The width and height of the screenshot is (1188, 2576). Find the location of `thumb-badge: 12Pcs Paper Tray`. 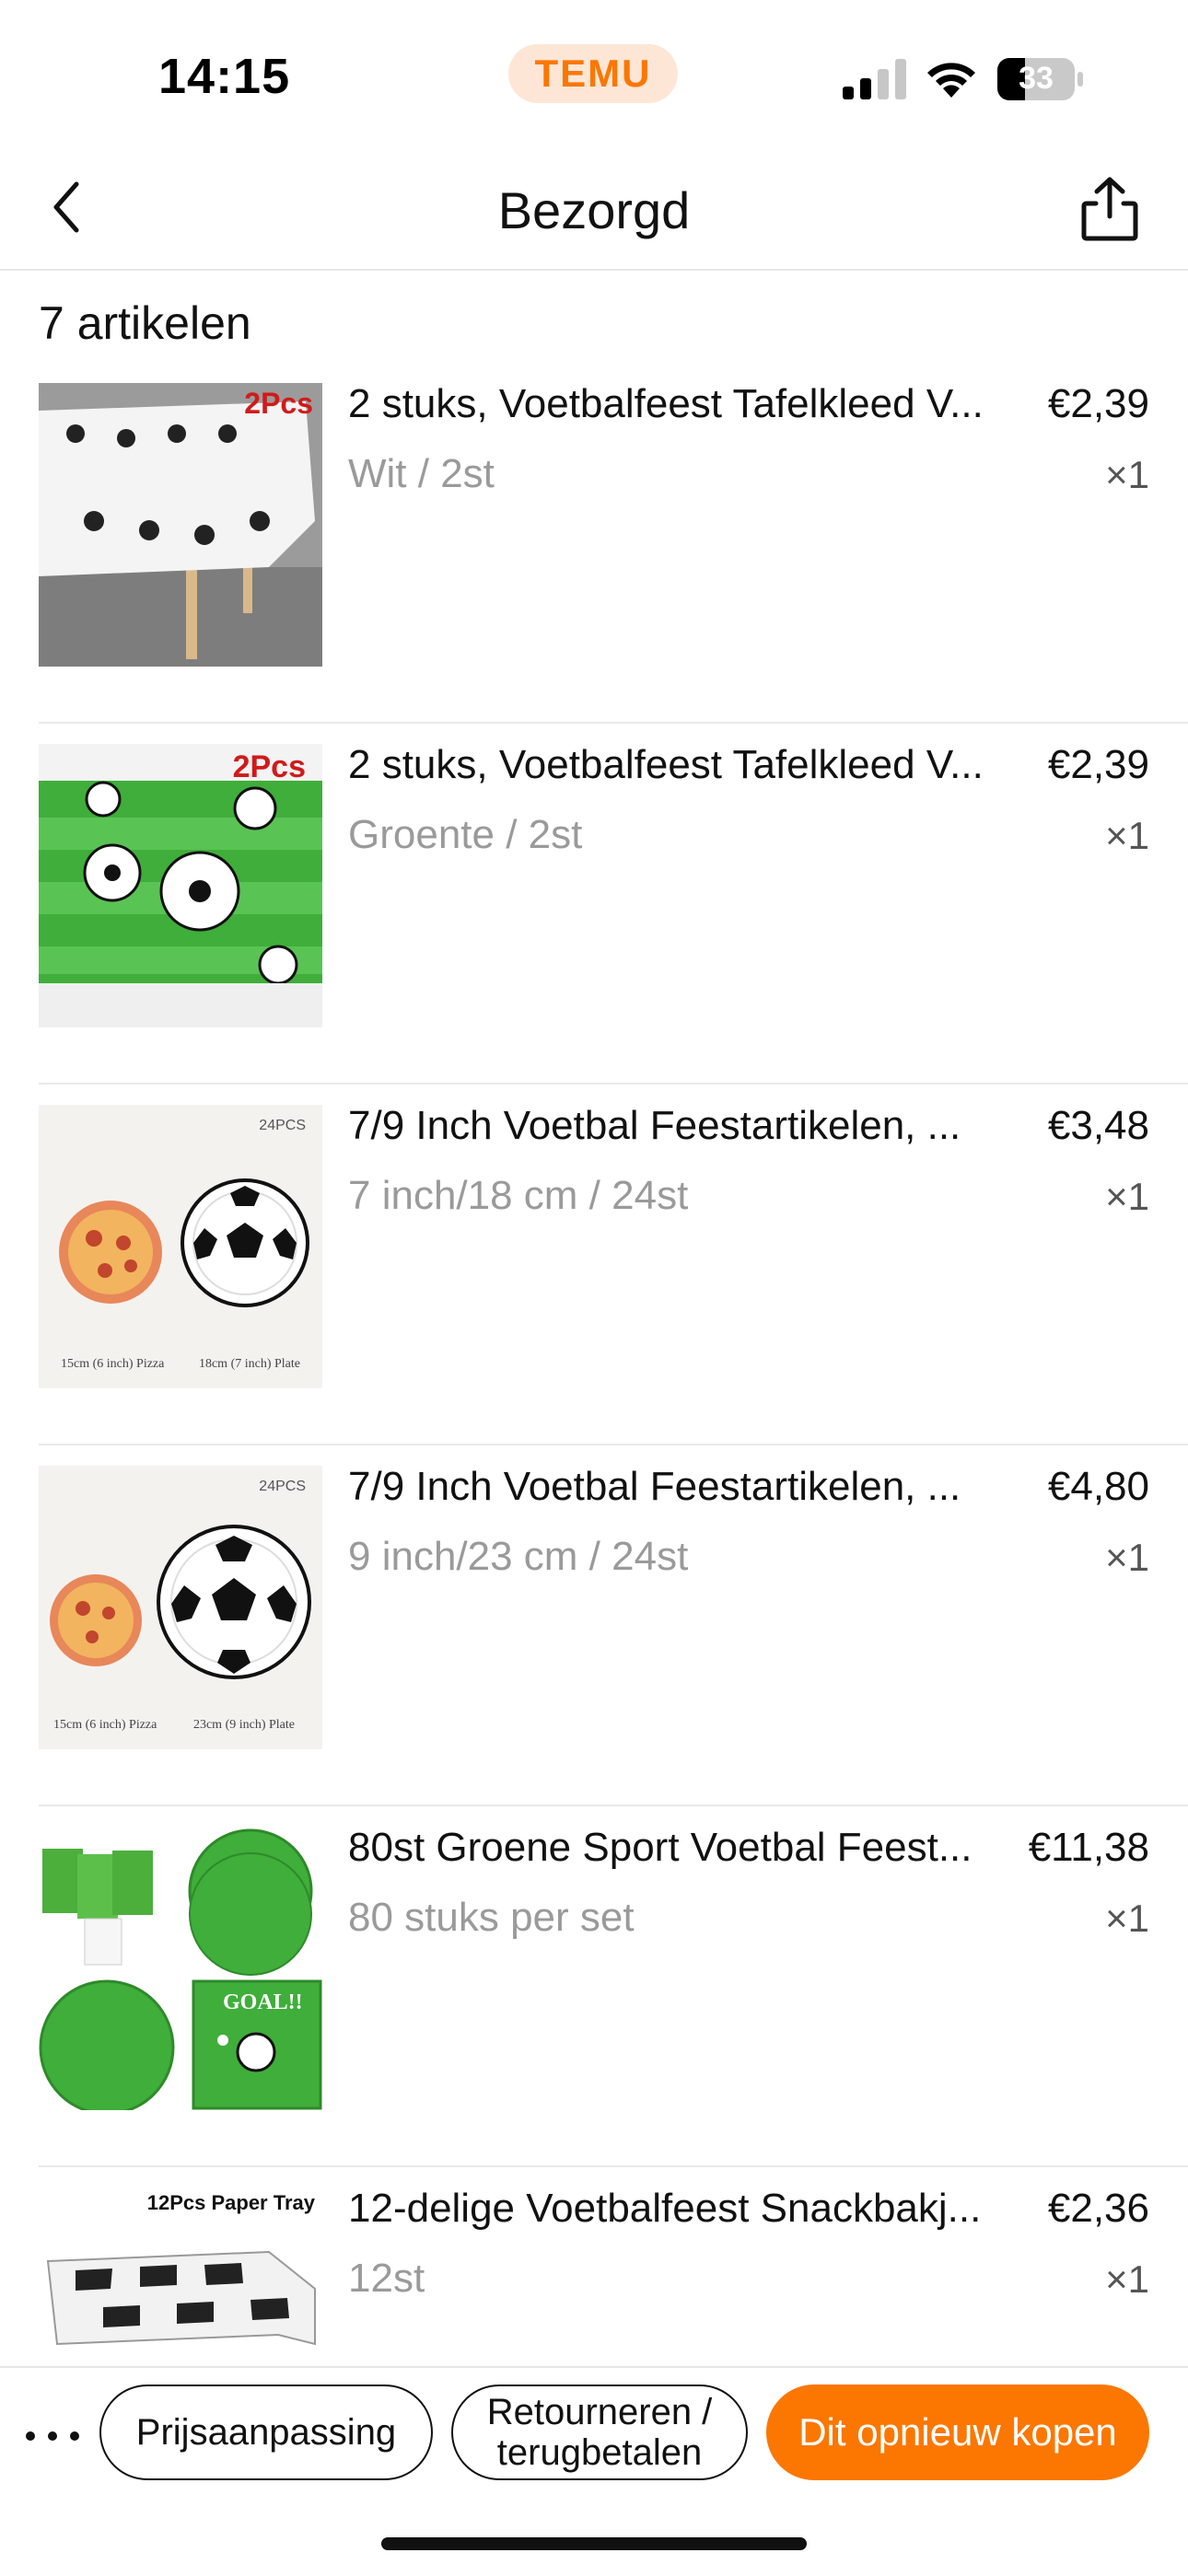

thumb-badge: 12Pcs Paper Tray is located at coordinates (230, 2202).